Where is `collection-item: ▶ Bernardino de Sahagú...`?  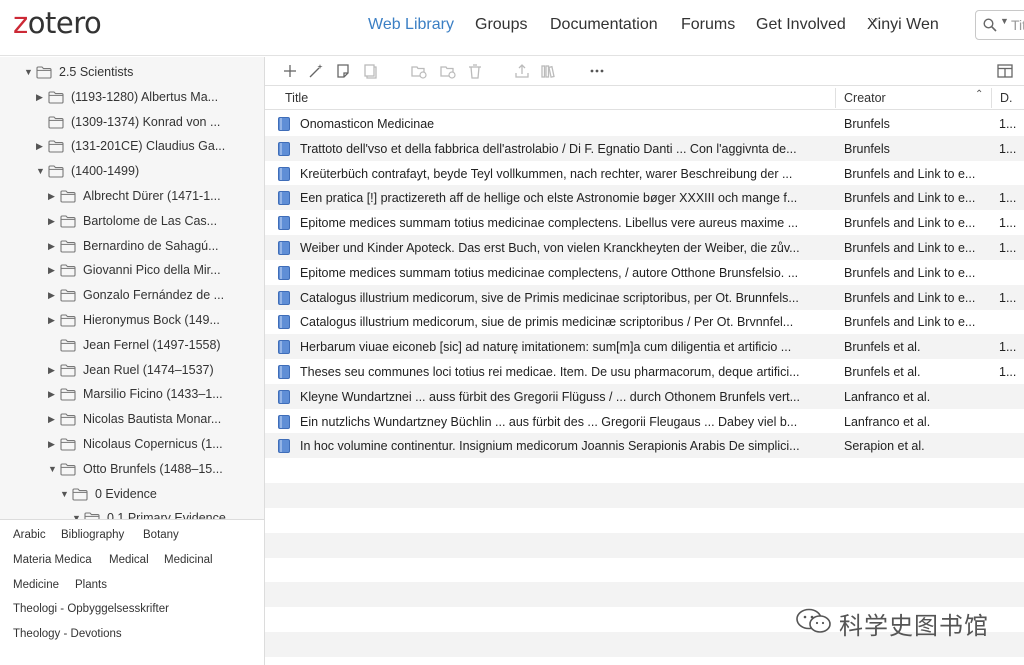 collection-item: ▶ Bernardino de Sahagú... is located at coordinates (132, 247).